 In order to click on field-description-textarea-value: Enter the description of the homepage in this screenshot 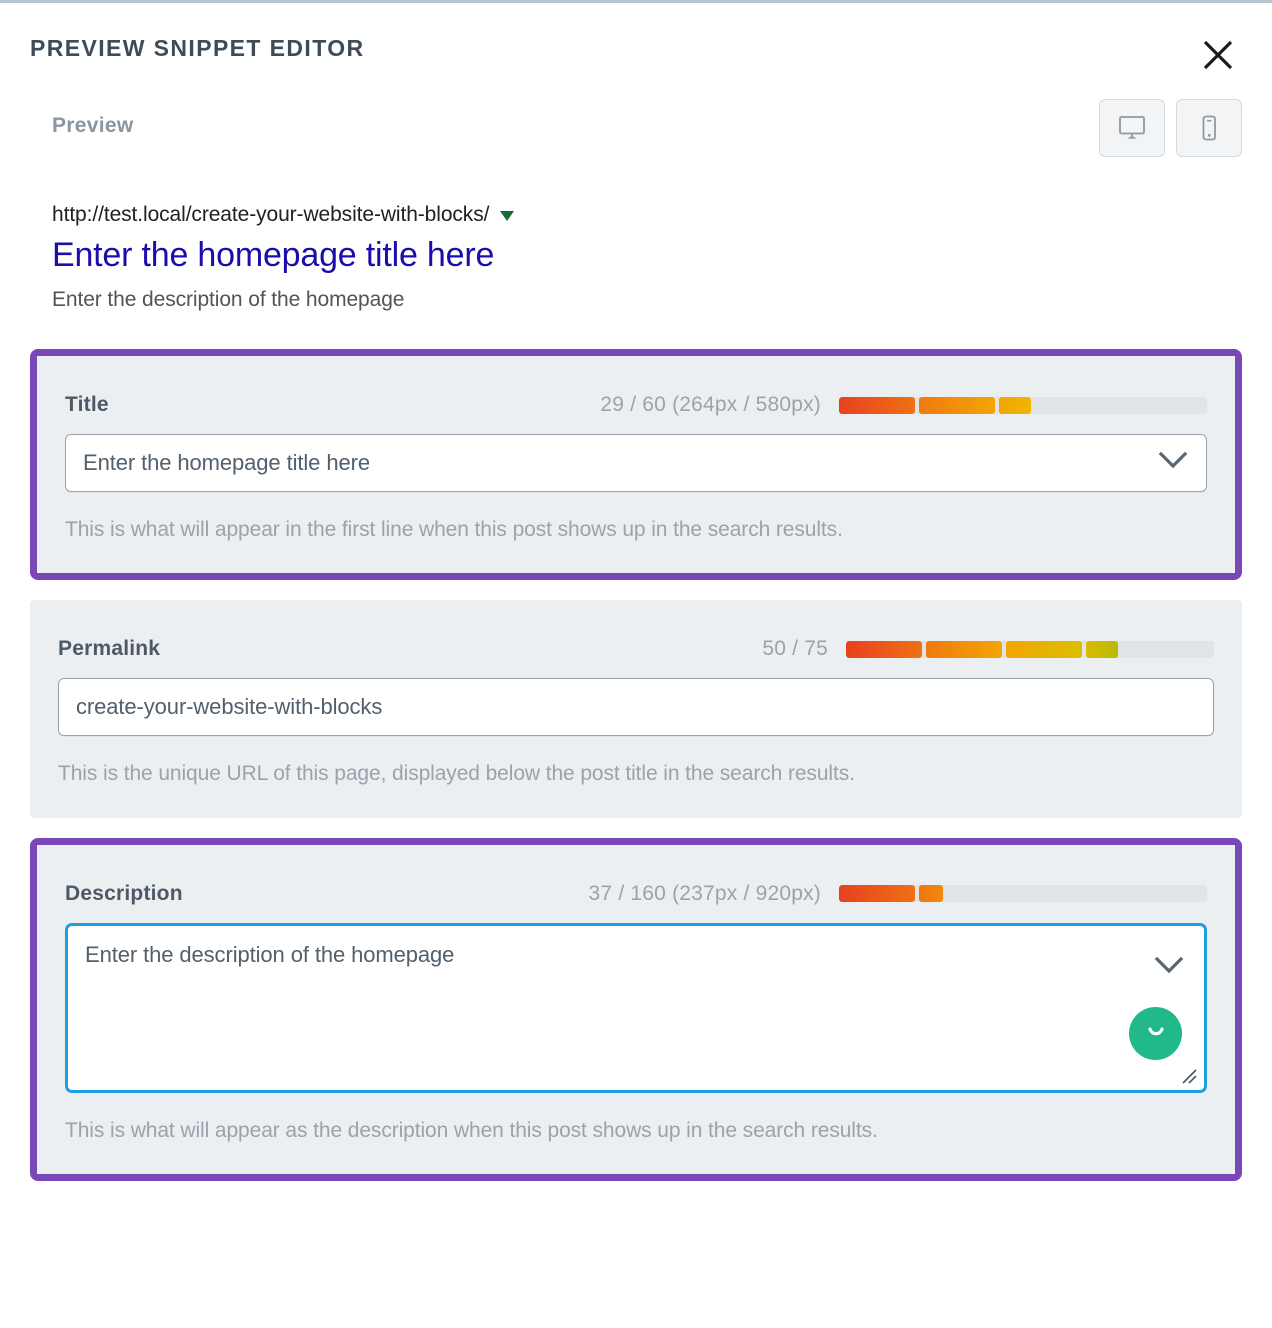, I will do `click(270, 954)`.